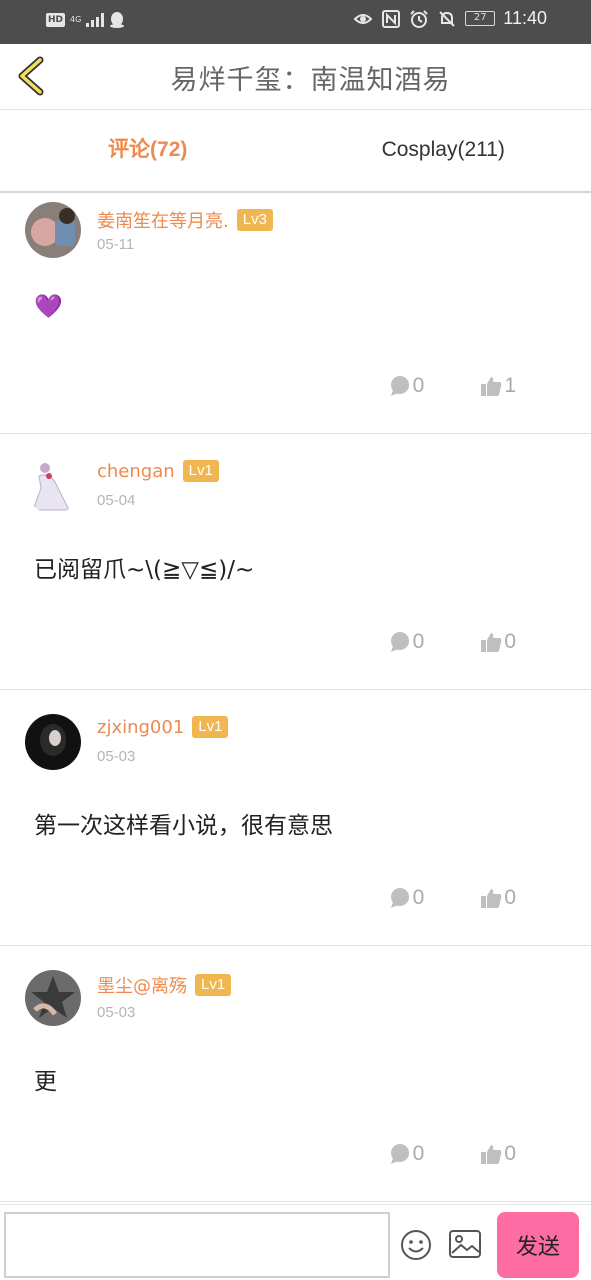  I want to click on comment-actions: 0 1, so click(452, 386).